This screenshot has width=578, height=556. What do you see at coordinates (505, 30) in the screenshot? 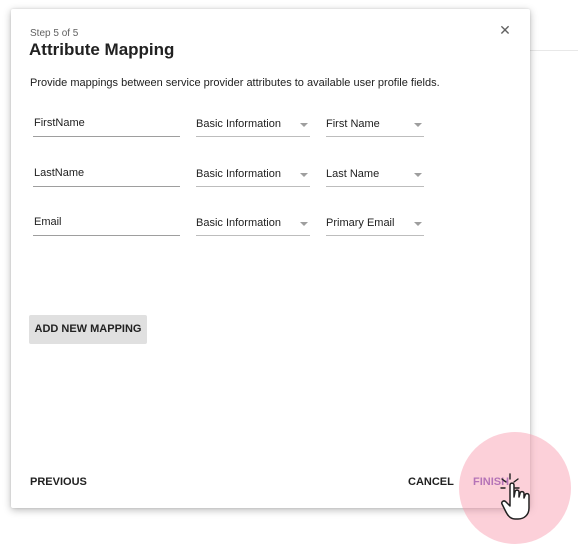
I see `close-icon: ✕` at bounding box center [505, 30].